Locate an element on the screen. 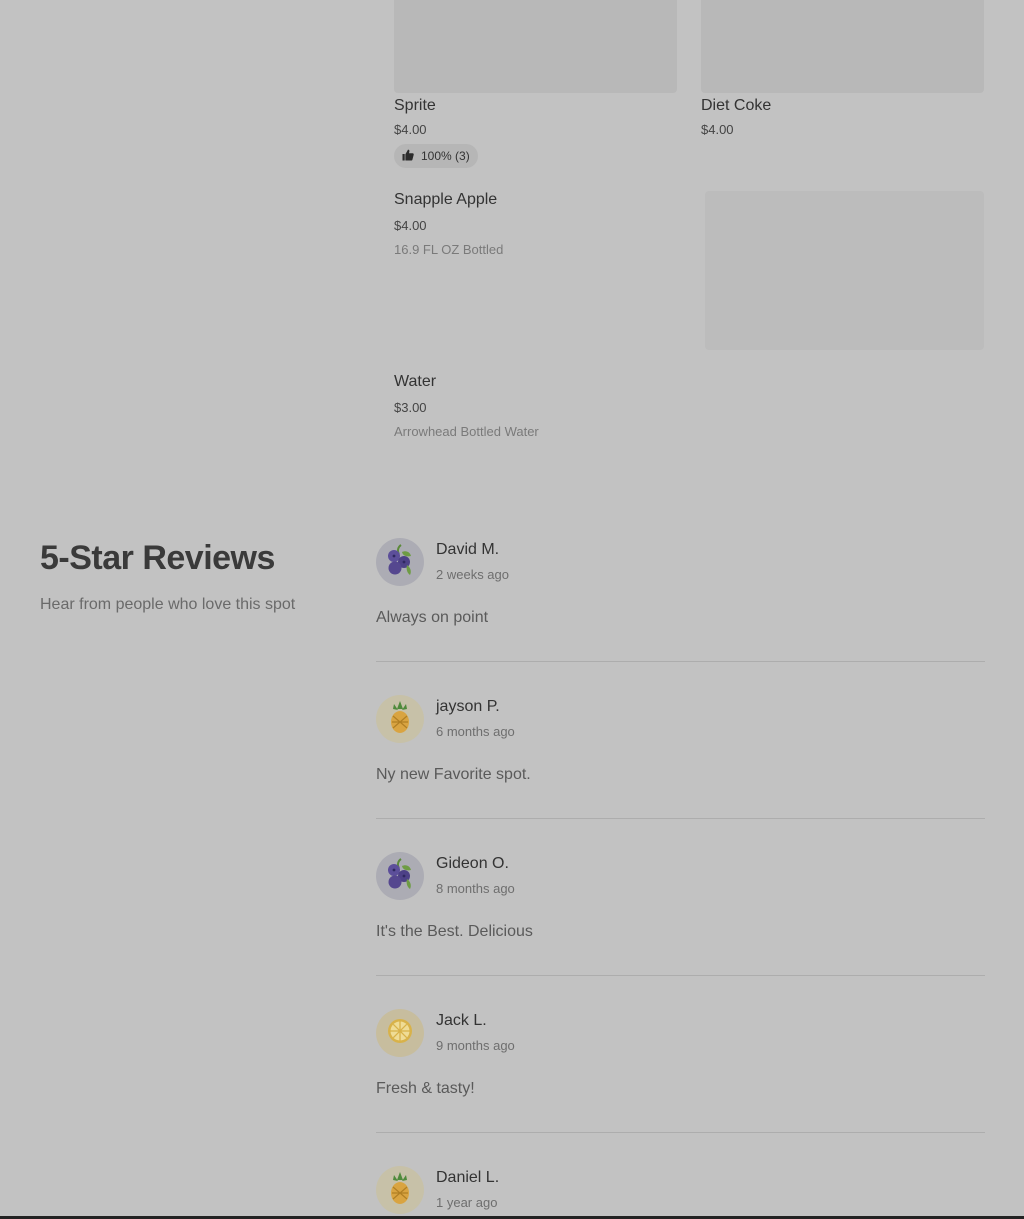 The image size is (1024, 1219). review-time: 8 months ago is located at coordinates (475, 888).